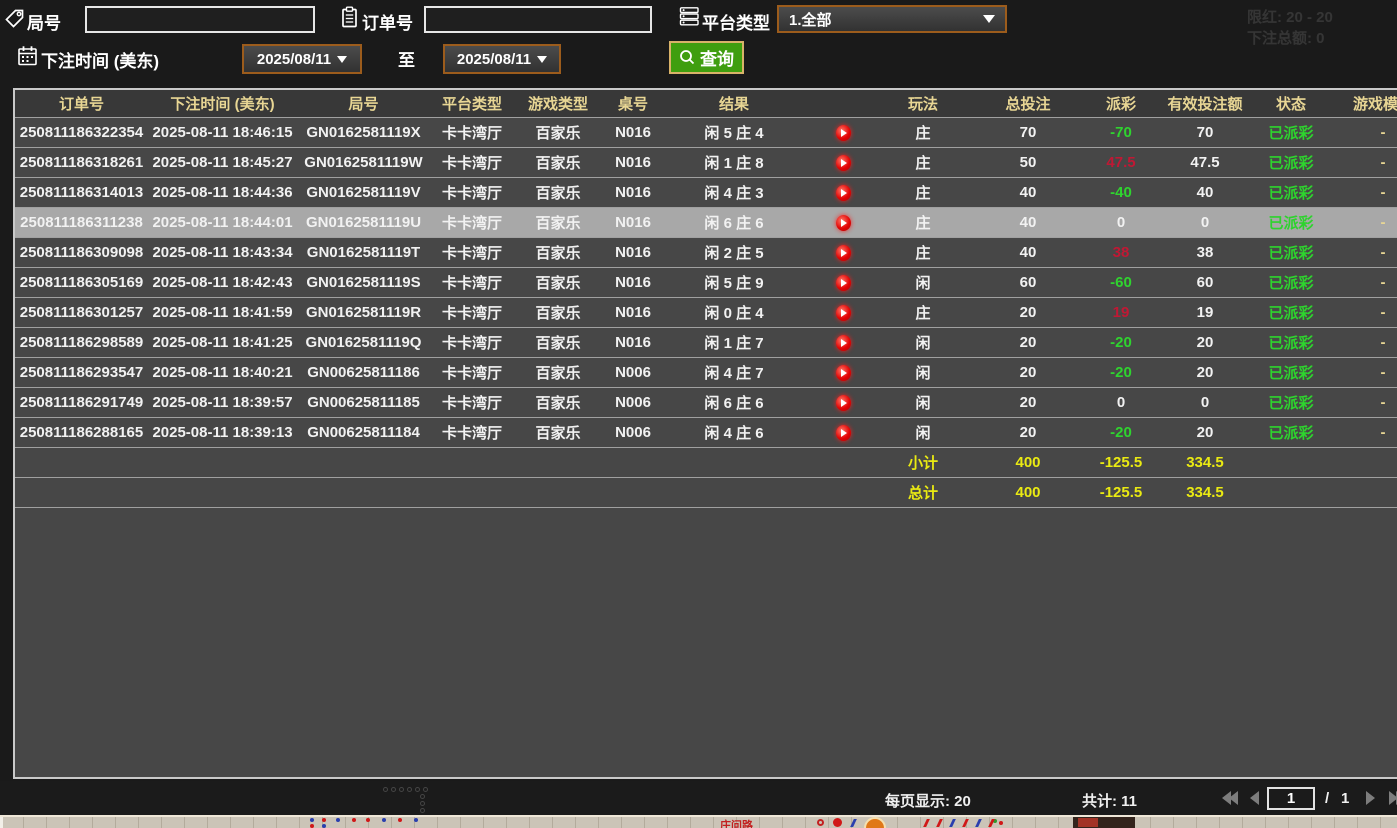 The width and height of the screenshot is (1397, 828). What do you see at coordinates (81, 372) in the screenshot?
I see `cell-order_no: 250811186293547` at bounding box center [81, 372].